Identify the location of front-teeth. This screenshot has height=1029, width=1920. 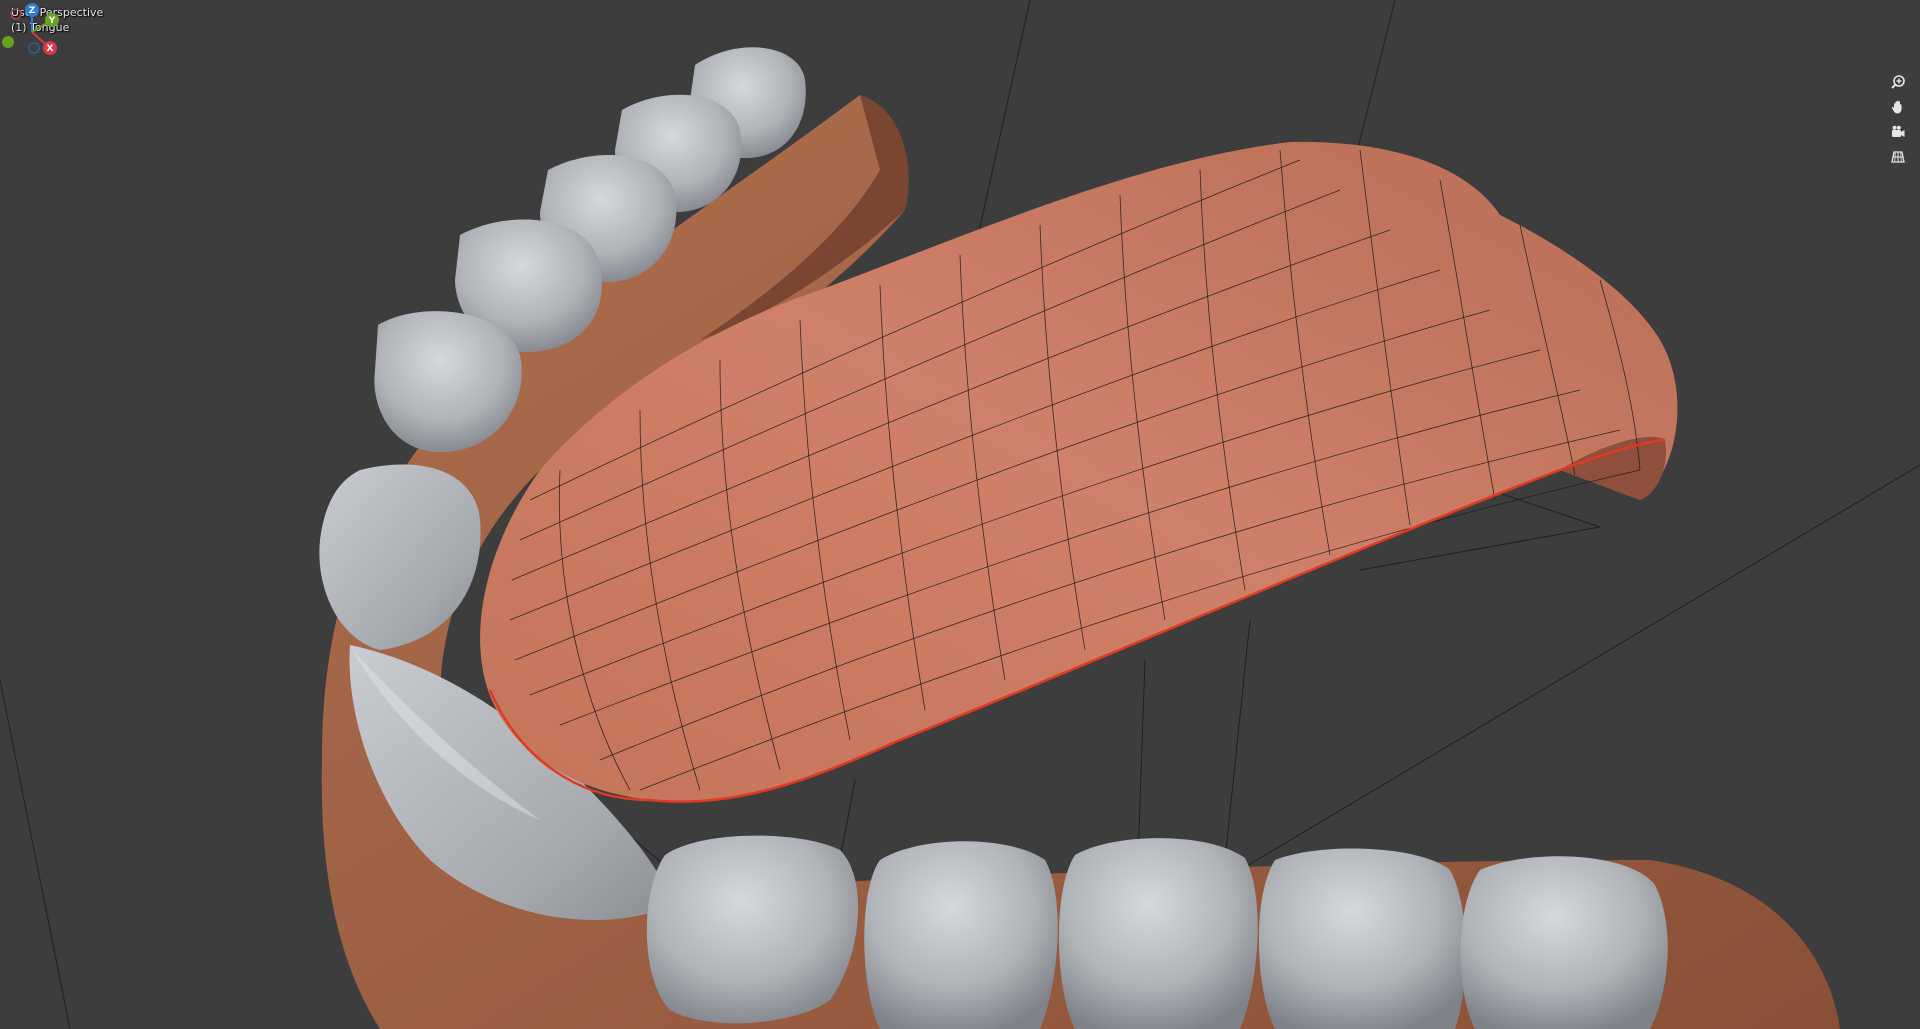
(1157, 932).